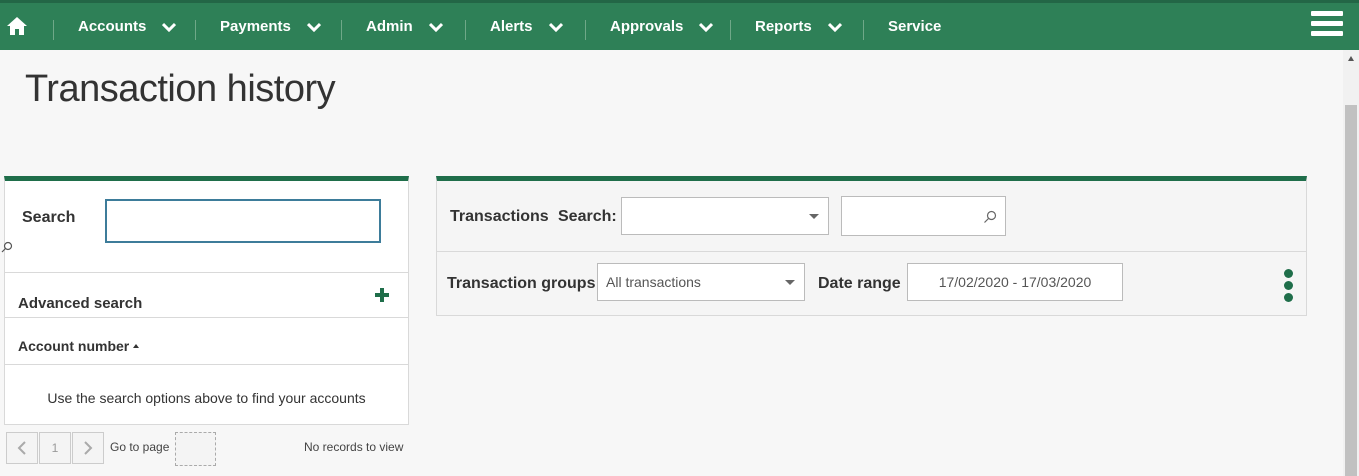  What do you see at coordinates (140, 447) in the screenshot?
I see `go-to-page-label: Go to page` at bounding box center [140, 447].